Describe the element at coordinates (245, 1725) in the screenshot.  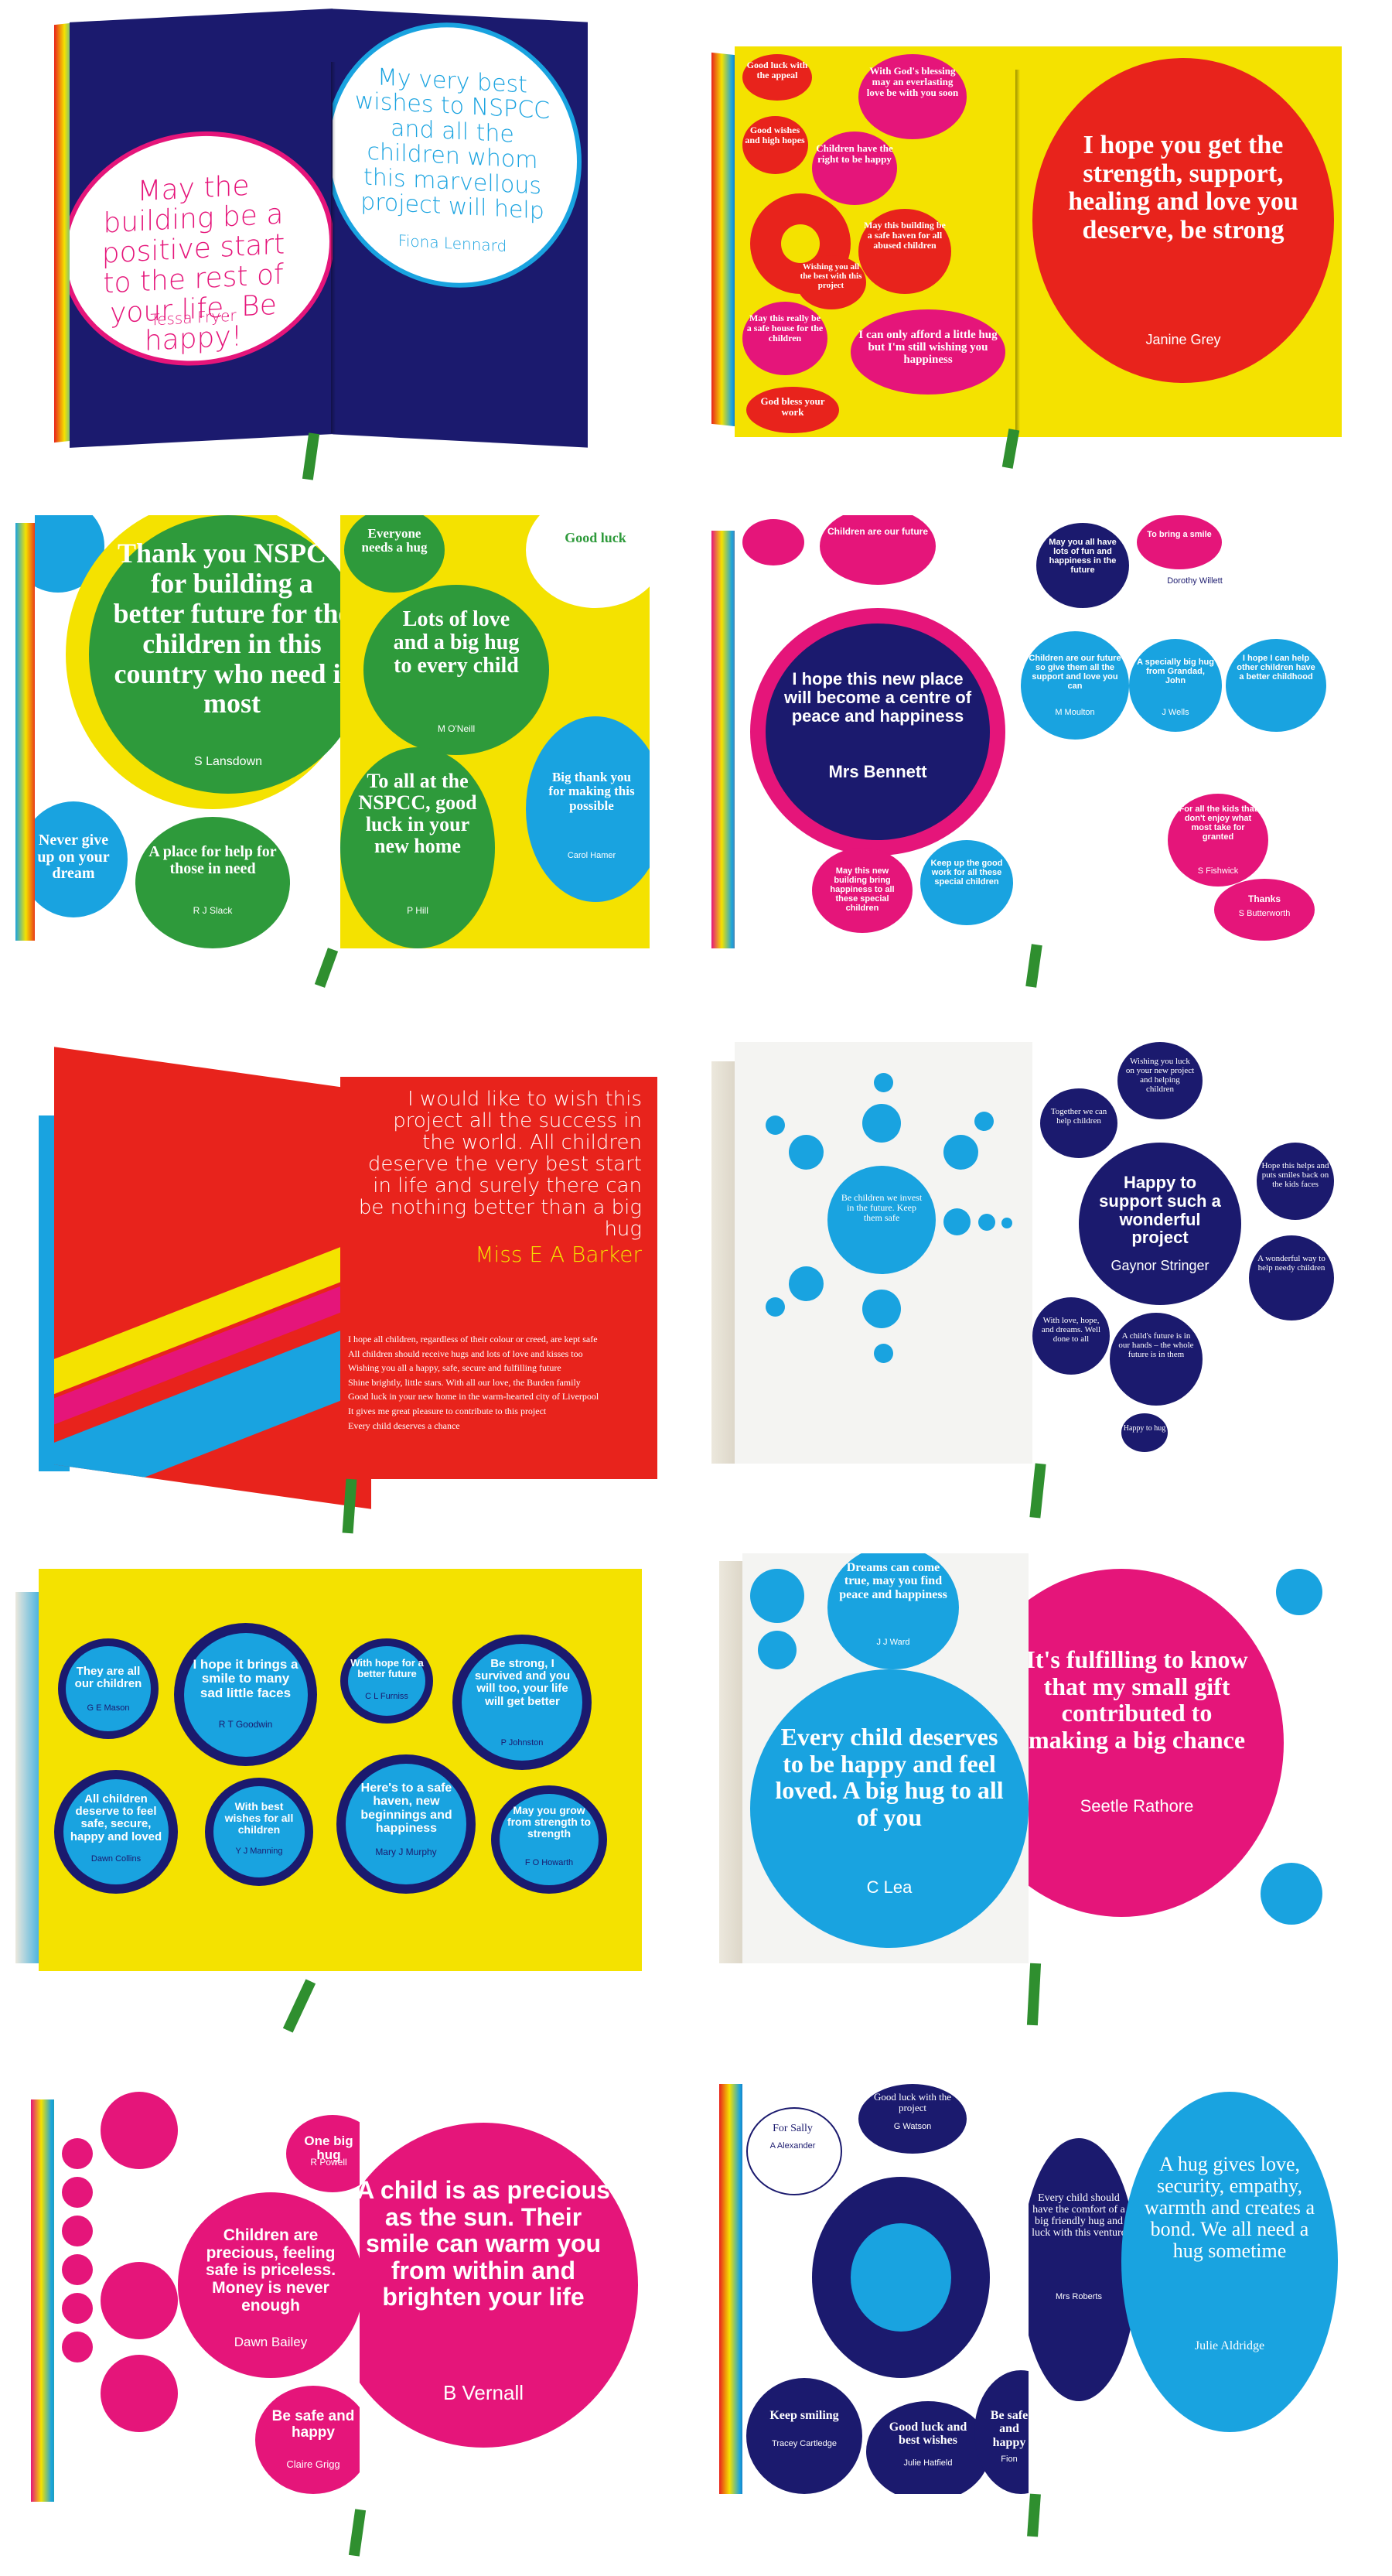
I see `quote-author: R T Goodwin` at that location.